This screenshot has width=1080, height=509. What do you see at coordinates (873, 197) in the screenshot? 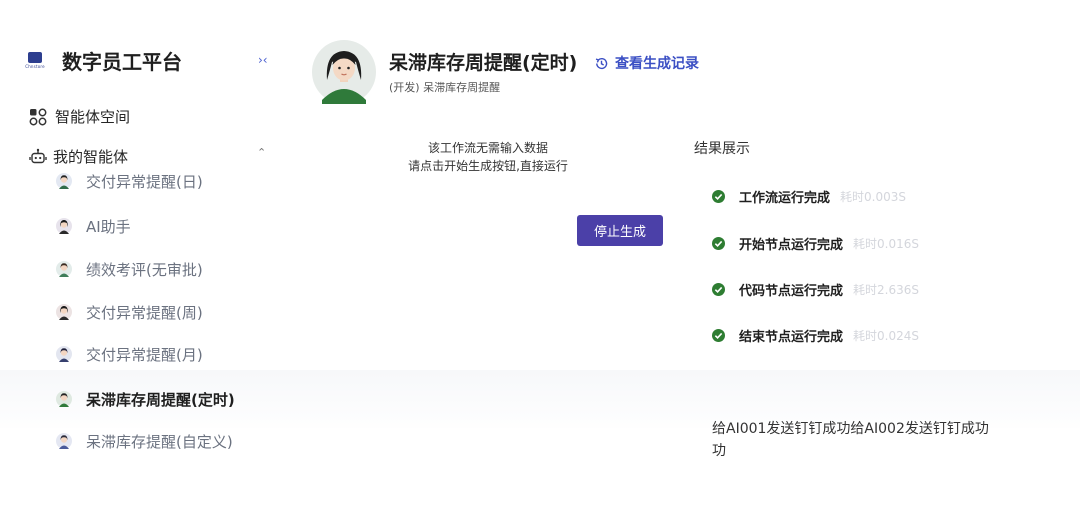
I see `step-duration: 耗时0.003S` at bounding box center [873, 197].